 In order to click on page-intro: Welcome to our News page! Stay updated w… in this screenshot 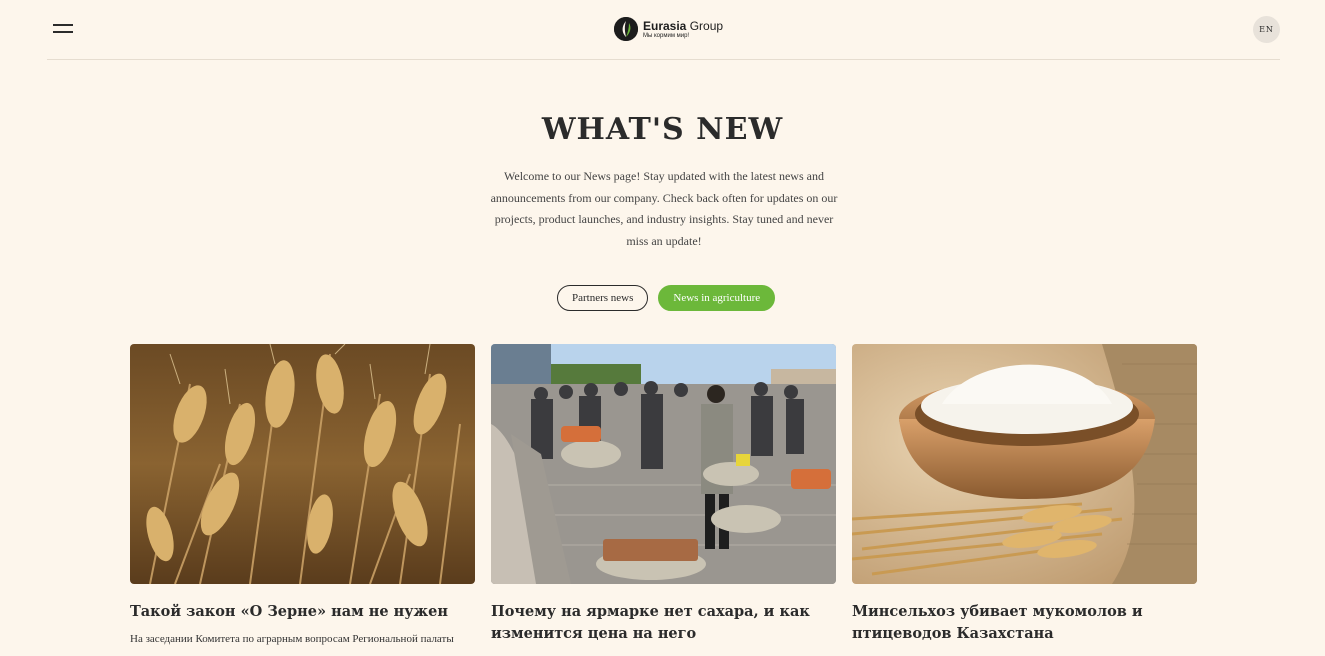, I will do `click(664, 208)`.